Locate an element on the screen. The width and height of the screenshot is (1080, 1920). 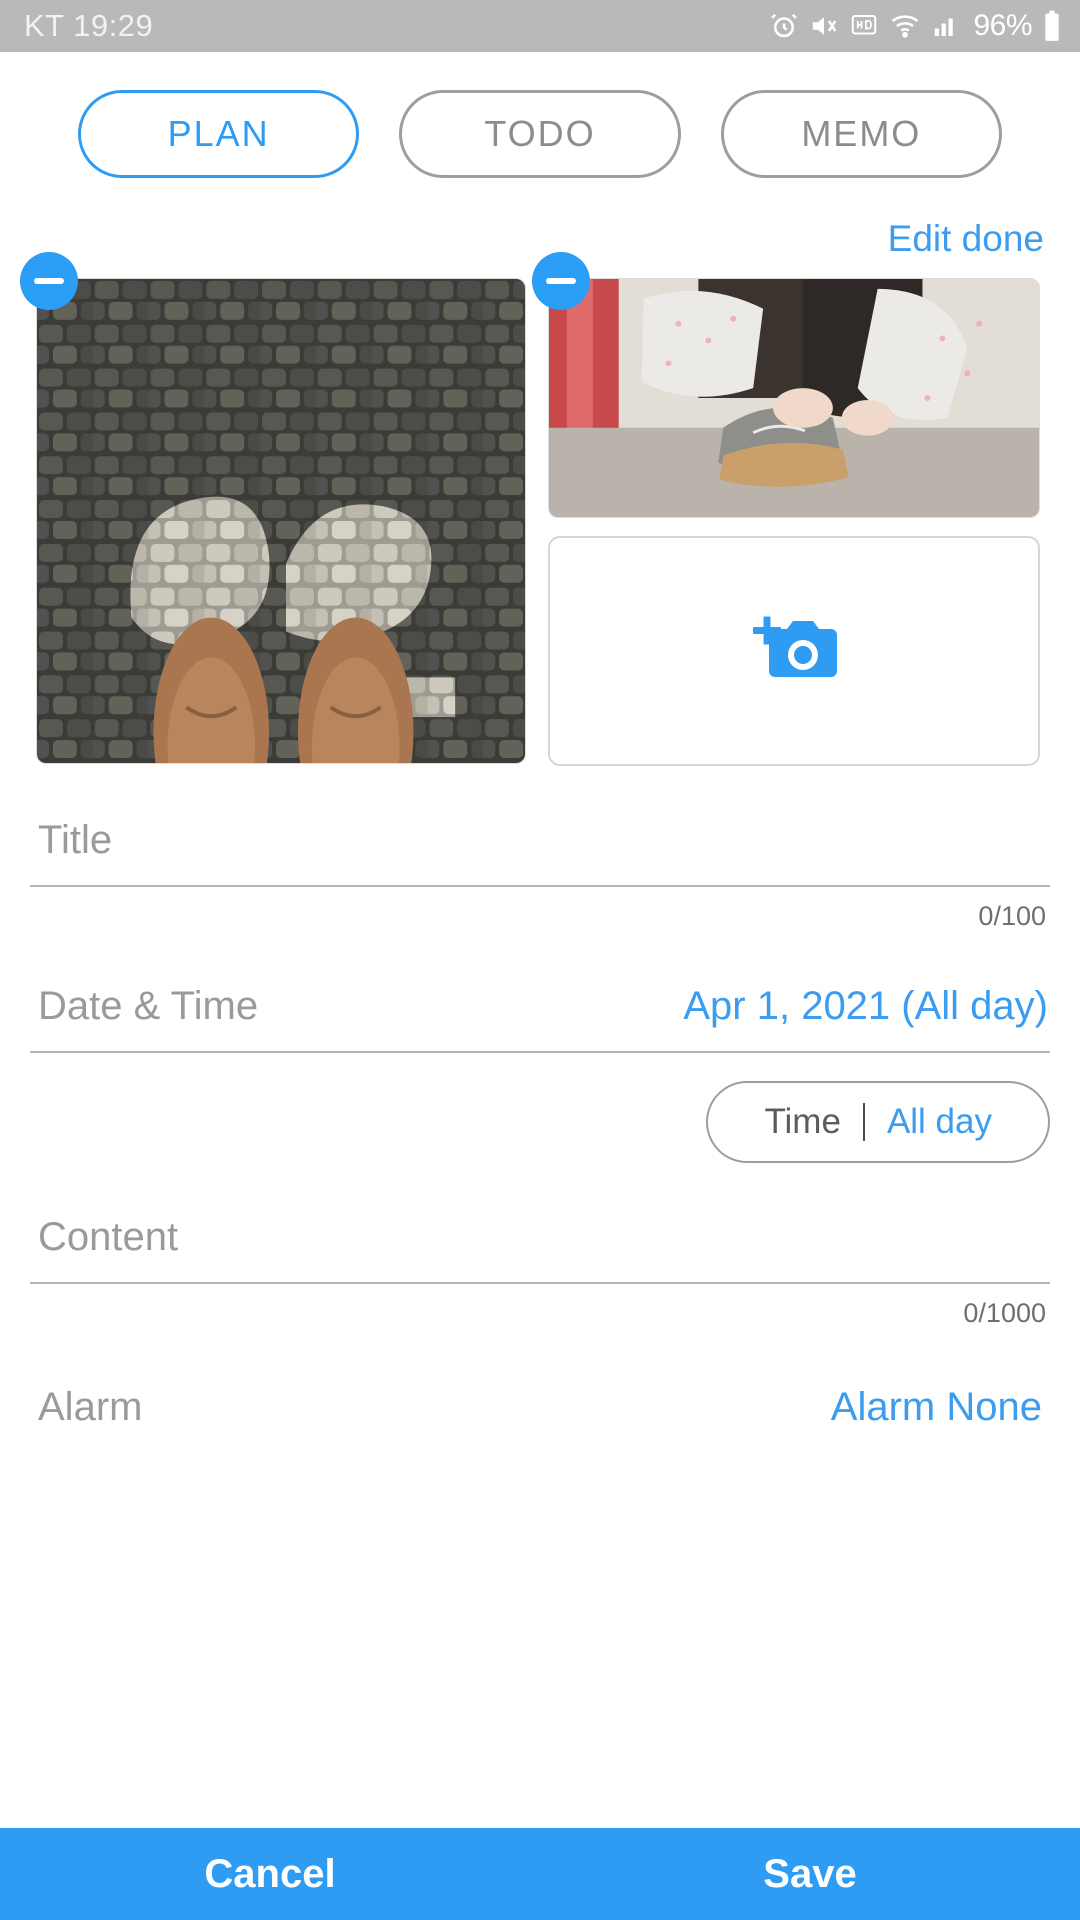
all-day-option: All day is located at coordinates (939, 1122).